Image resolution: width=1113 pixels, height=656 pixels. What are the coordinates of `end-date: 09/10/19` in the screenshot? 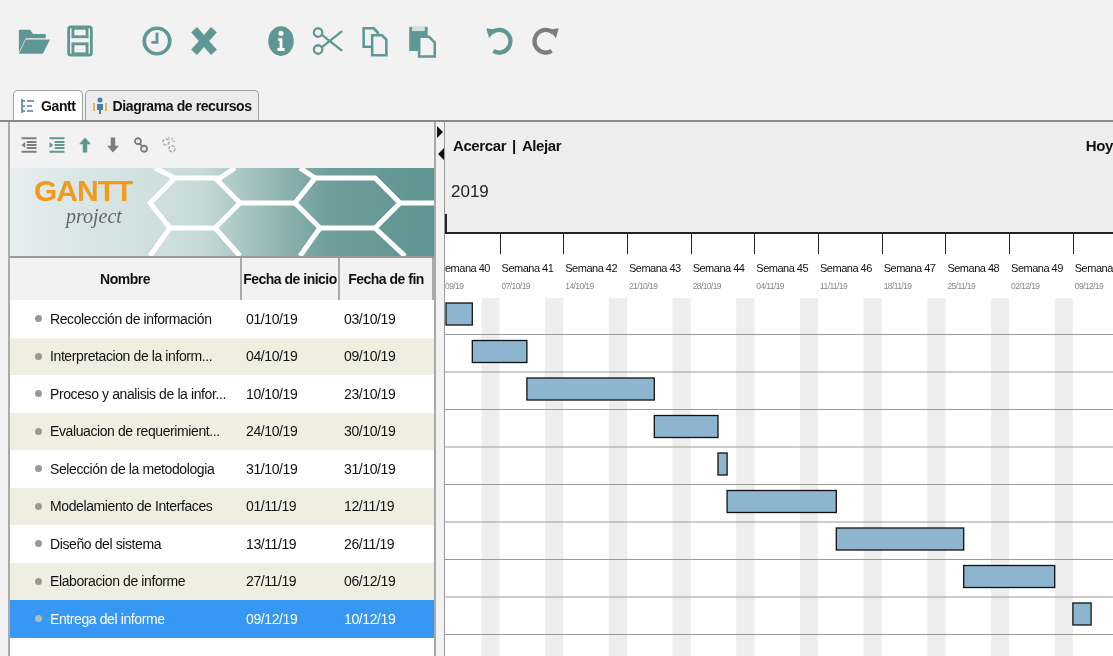 It's located at (370, 356).